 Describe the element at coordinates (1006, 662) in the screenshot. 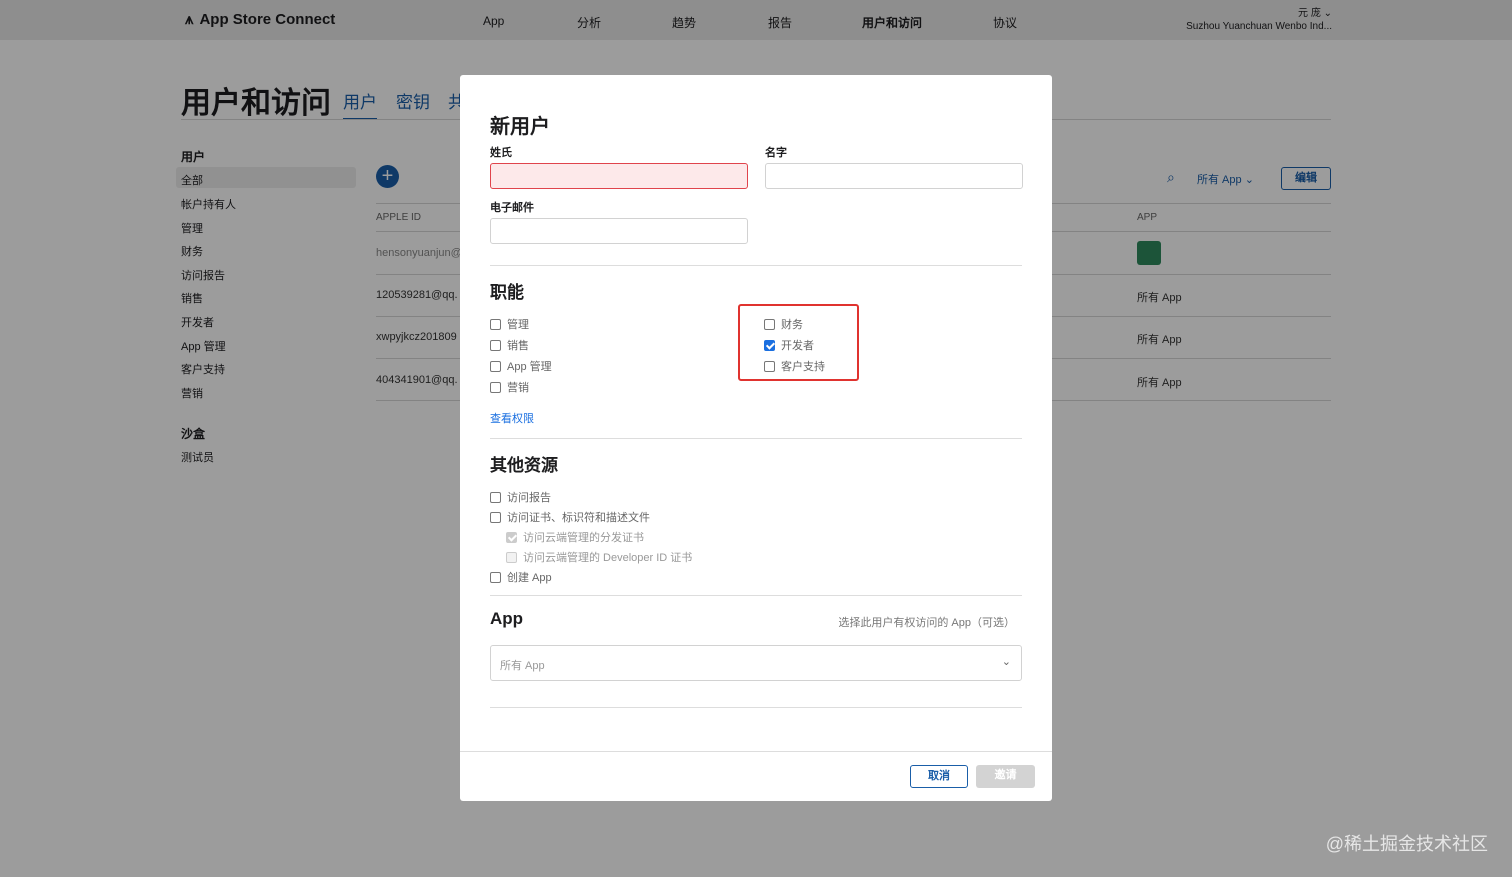

I see `chevron-down-icon: ⌄` at that location.